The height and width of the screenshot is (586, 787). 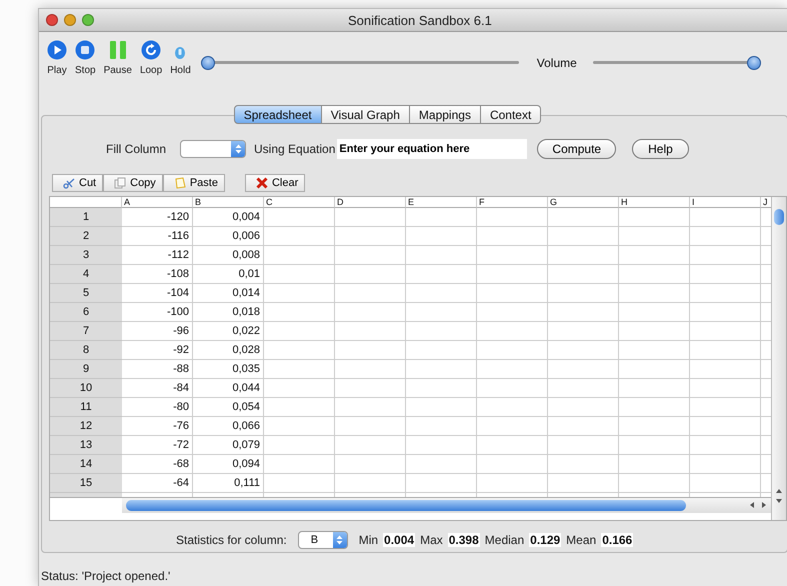 I want to click on toolbar-button: Play, so click(x=57, y=58).